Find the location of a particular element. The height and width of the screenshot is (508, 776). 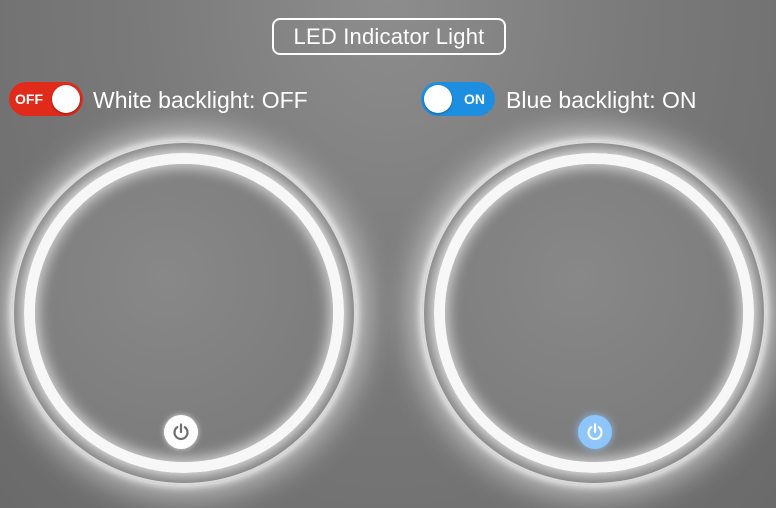

toggle-state-text: ON is located at coordinates (474, 99).